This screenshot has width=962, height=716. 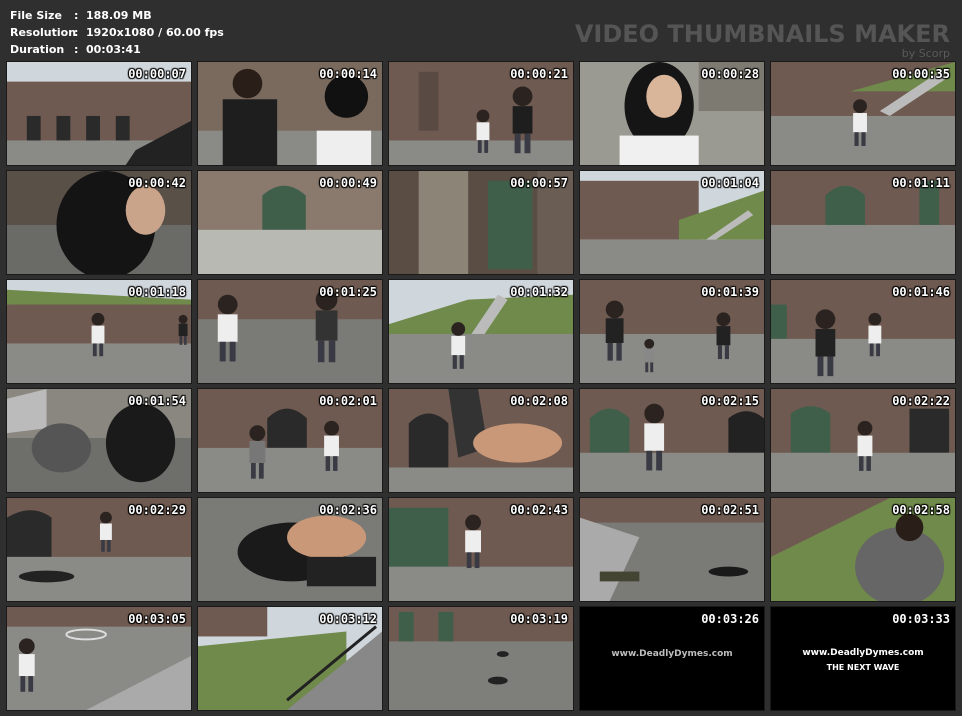 What do you see at coordinates (730, 619) in the screenshot?
I see `timestamp-label: 00:03:26` at bounding box center [730, 619].